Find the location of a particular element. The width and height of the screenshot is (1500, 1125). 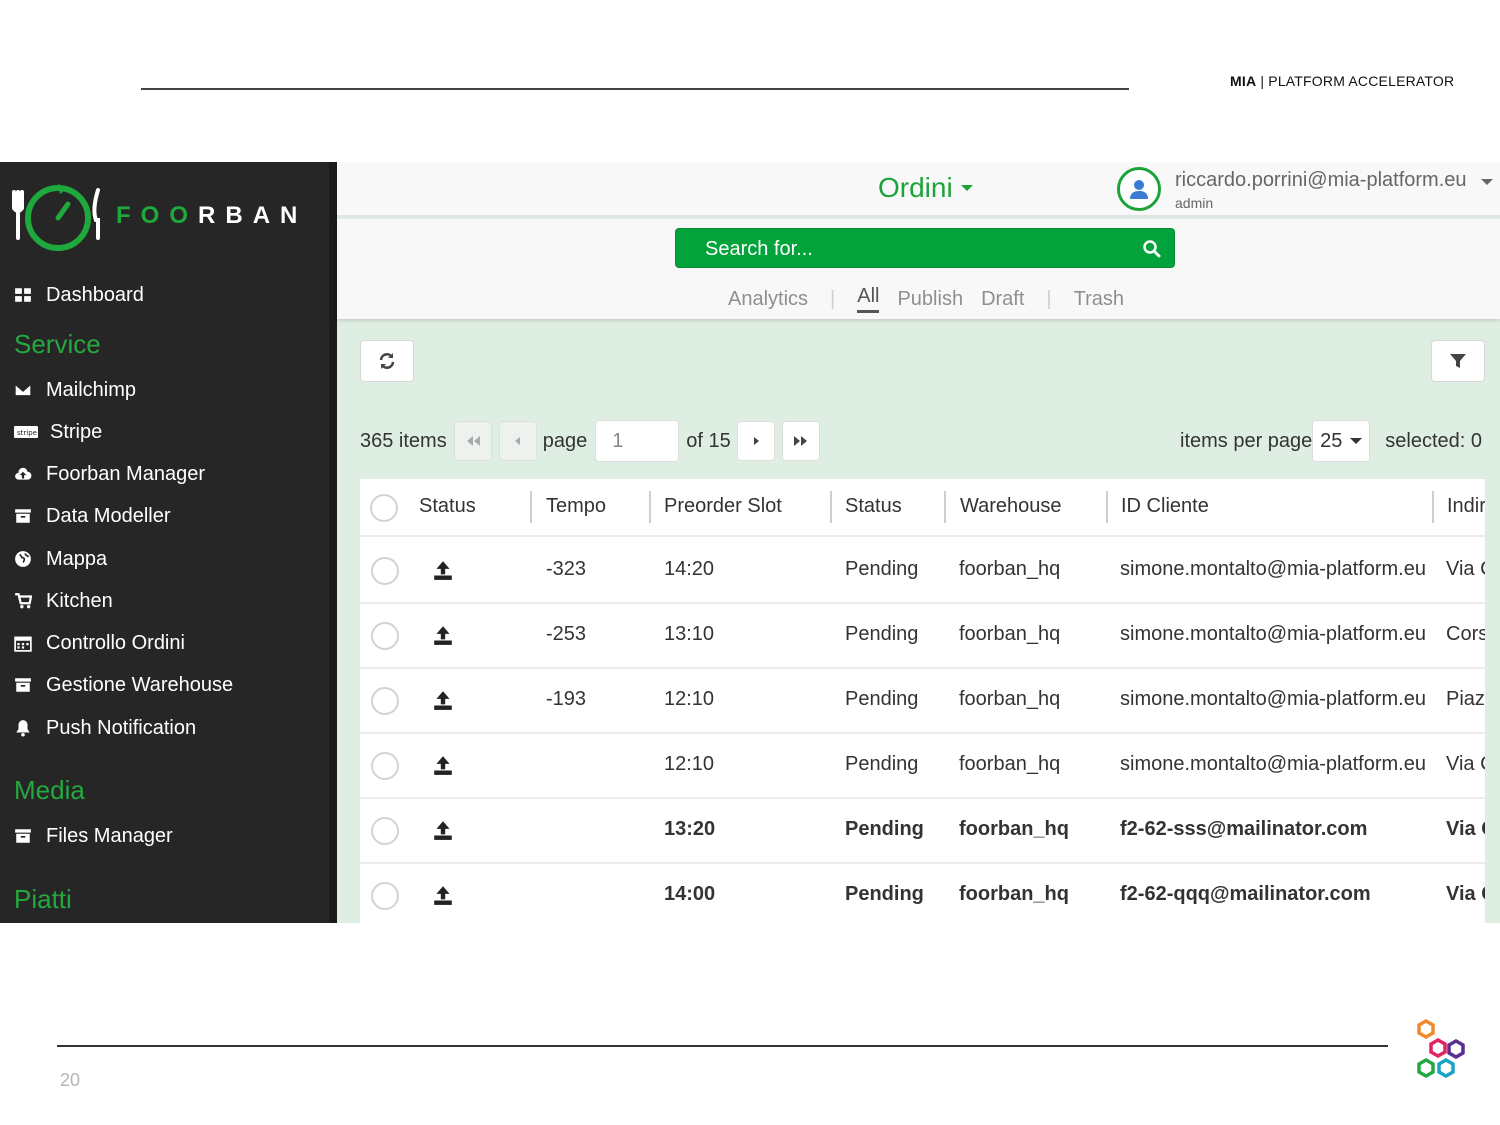

items-per-page-label: items per page is located at coordinates (1246, 440).